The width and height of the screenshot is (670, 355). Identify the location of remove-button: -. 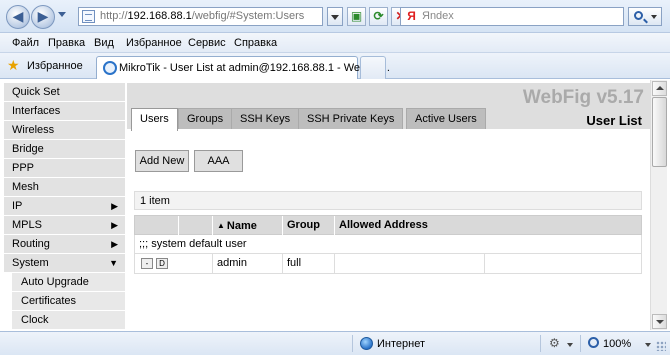
(147, 263).